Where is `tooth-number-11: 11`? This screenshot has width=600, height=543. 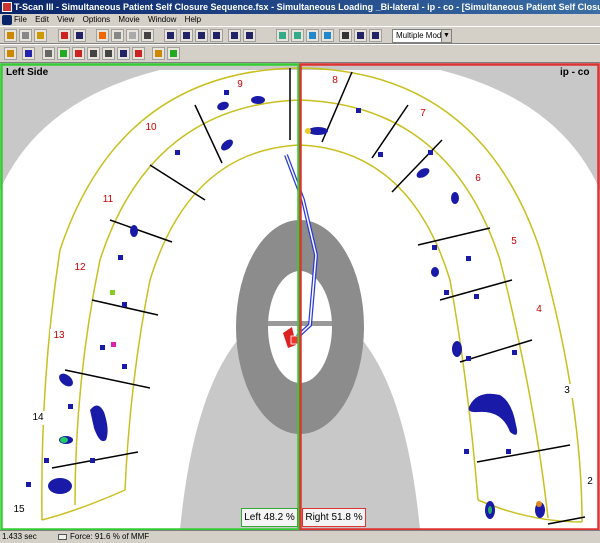 tooth-number-11: 11 is located at coordinates (108, 200).